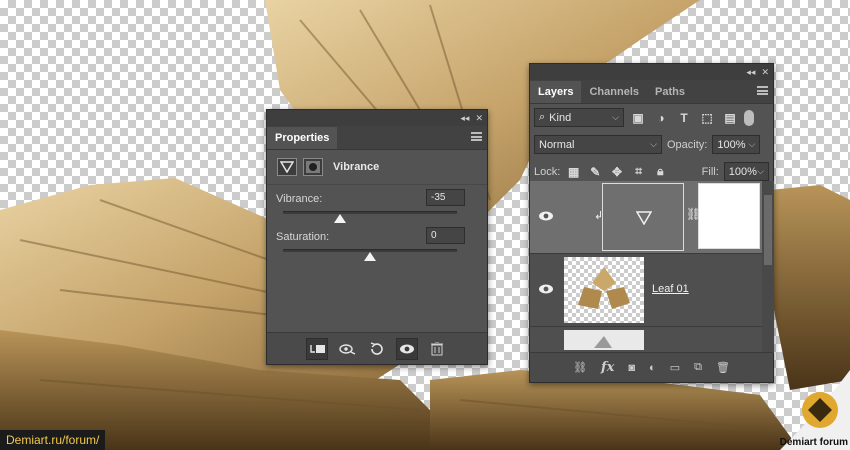 Image resolution: width=850 pixels, height=450 pixels. I want to click on layers-scrollbar, so click(768, 267).